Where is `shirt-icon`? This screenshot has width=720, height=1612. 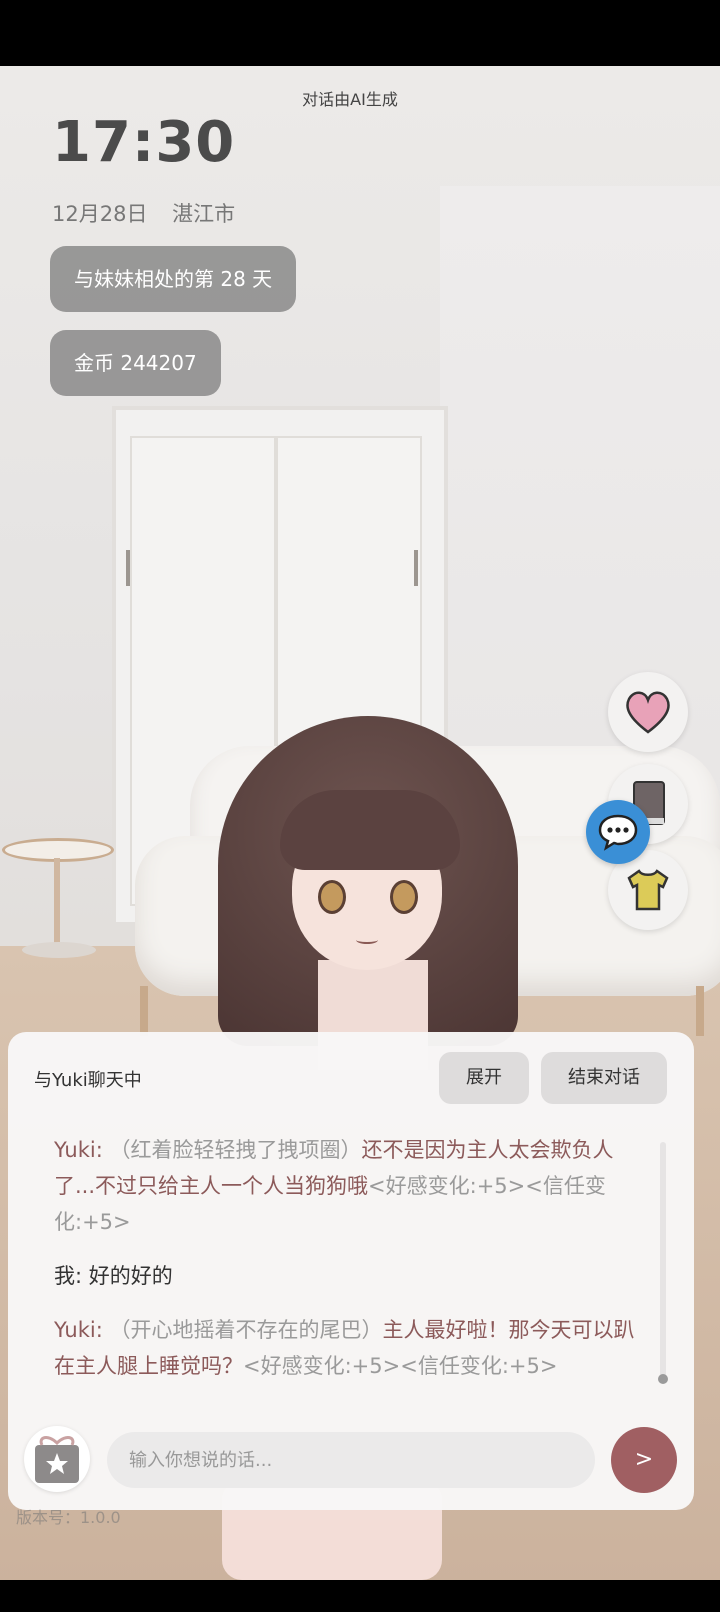 shirt-icon is located at coordinates (648, 890).